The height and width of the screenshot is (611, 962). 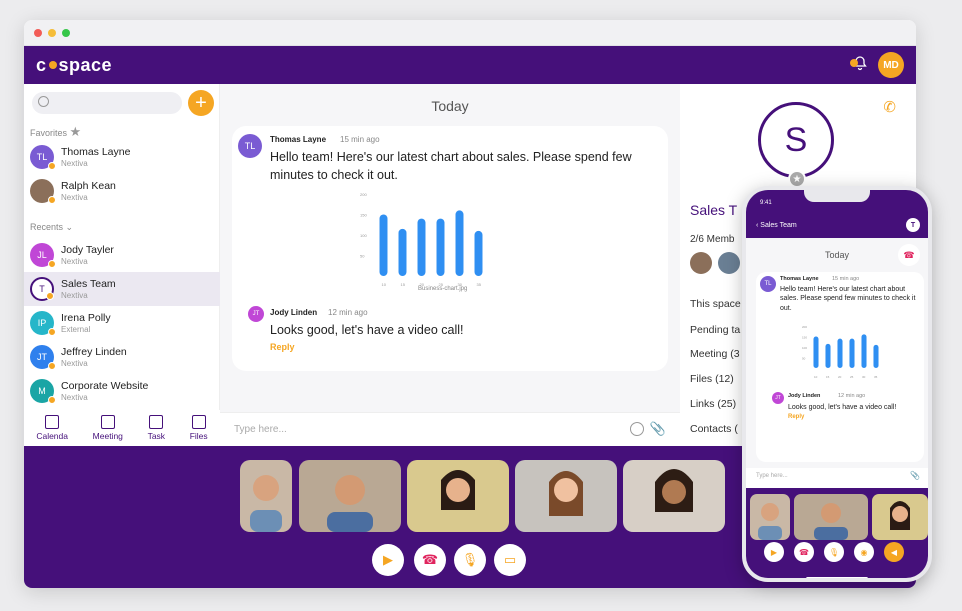 What do you see at coordinates (122, 357) in the screenshot?
I see `sidebar-contact: JT Jeffrey Linden Nextiva` at bounding box center [122, 357].